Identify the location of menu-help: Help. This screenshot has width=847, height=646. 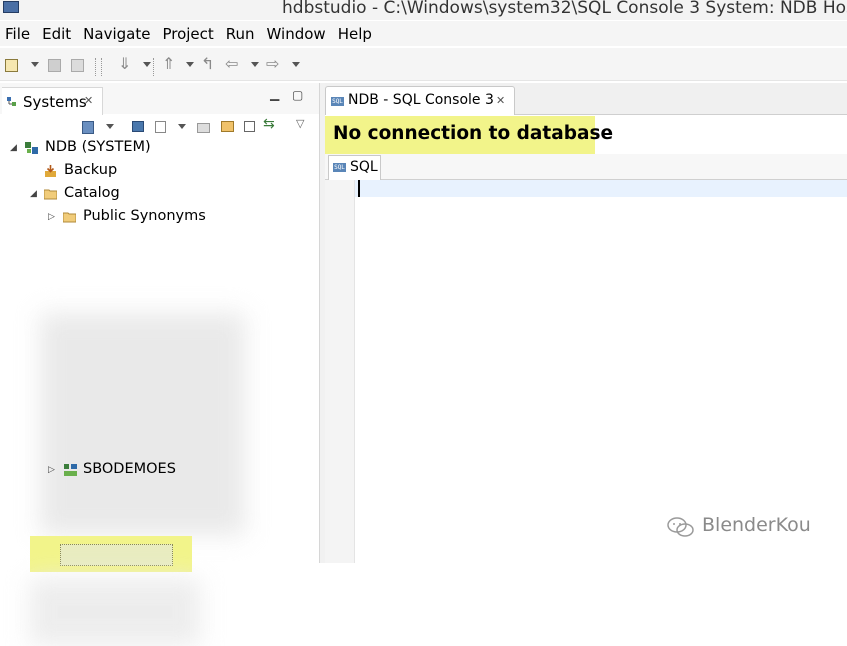
(356, 34).